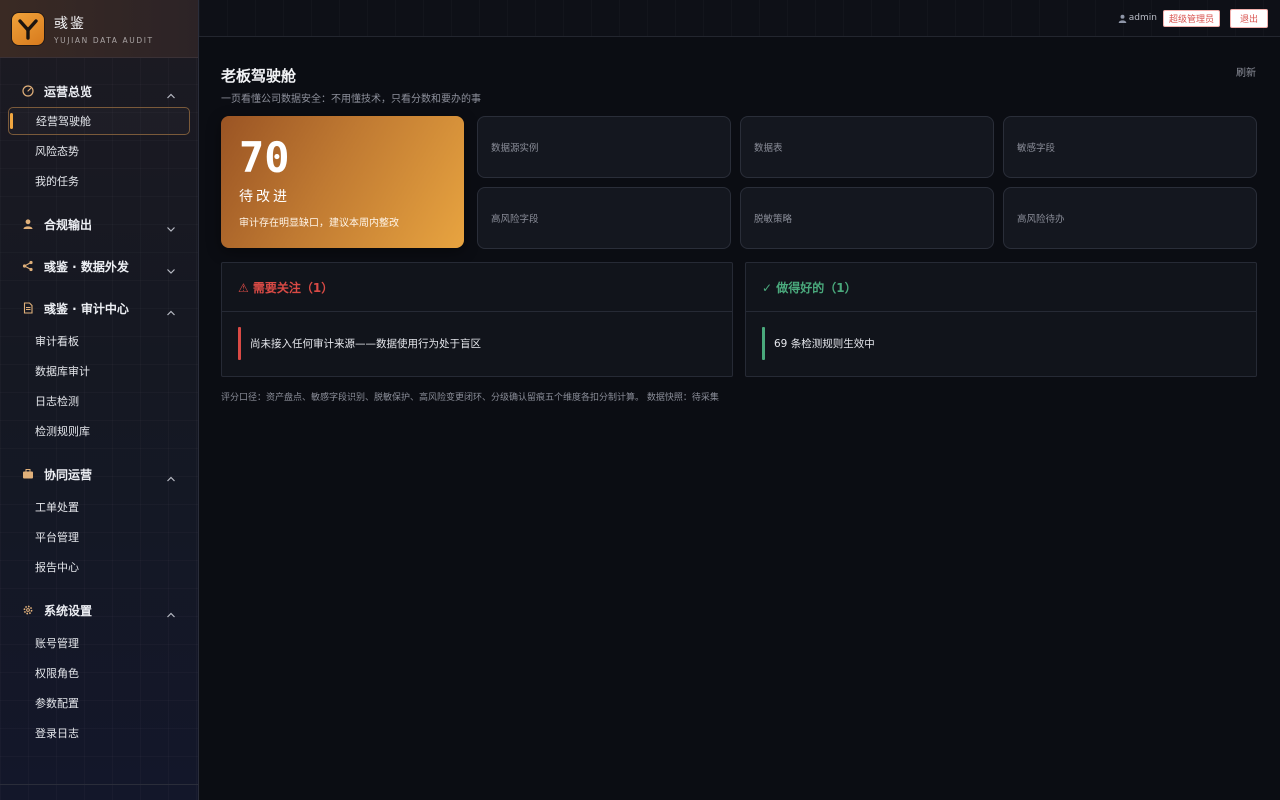 The height and width of the screenshot is (800, 1280). What do you see at coordinates (70, 23) in the screenshot?
I see `brand-name: 彧鉴` at bounding box center [70, 23].